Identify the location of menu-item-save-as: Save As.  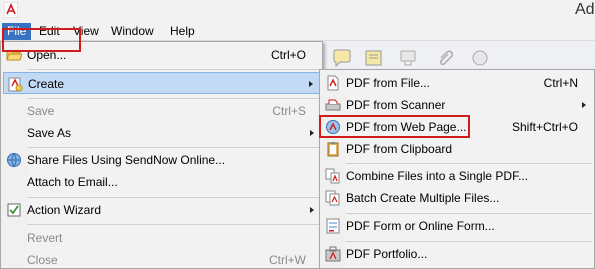
(161, 133).